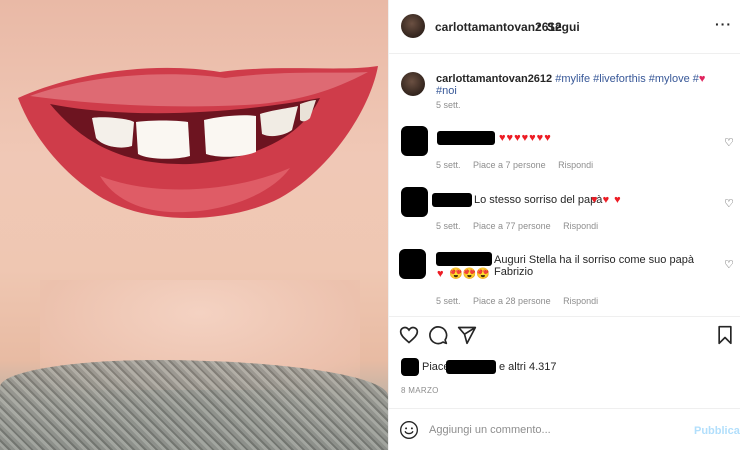  I want to click on follow-button: Segui, so click(563, 27).